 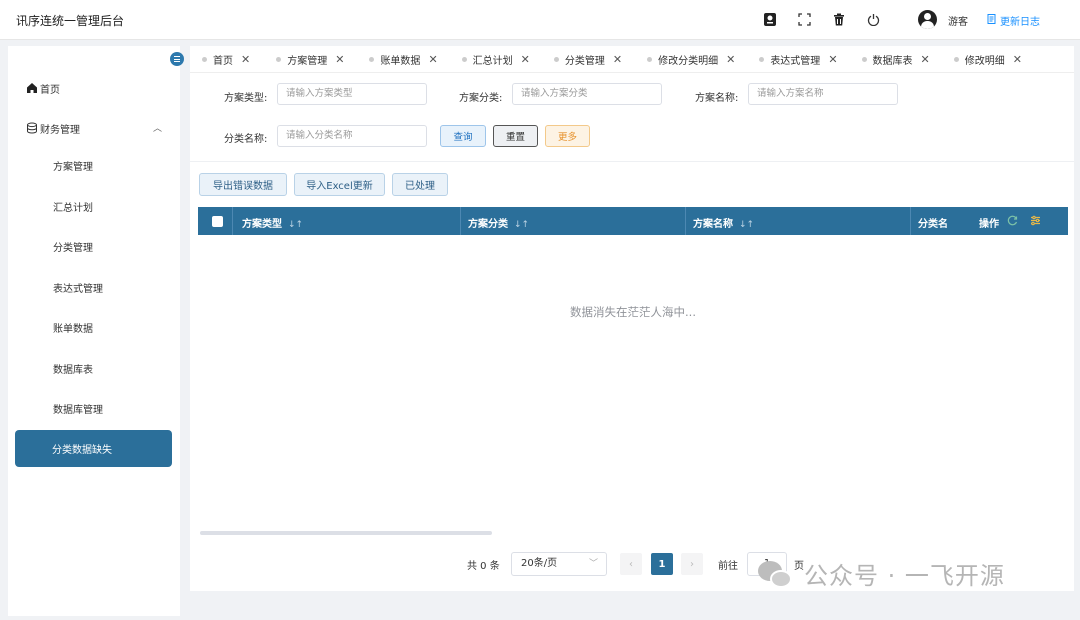 I want to click on power-icon, so click(x=873, y=19).